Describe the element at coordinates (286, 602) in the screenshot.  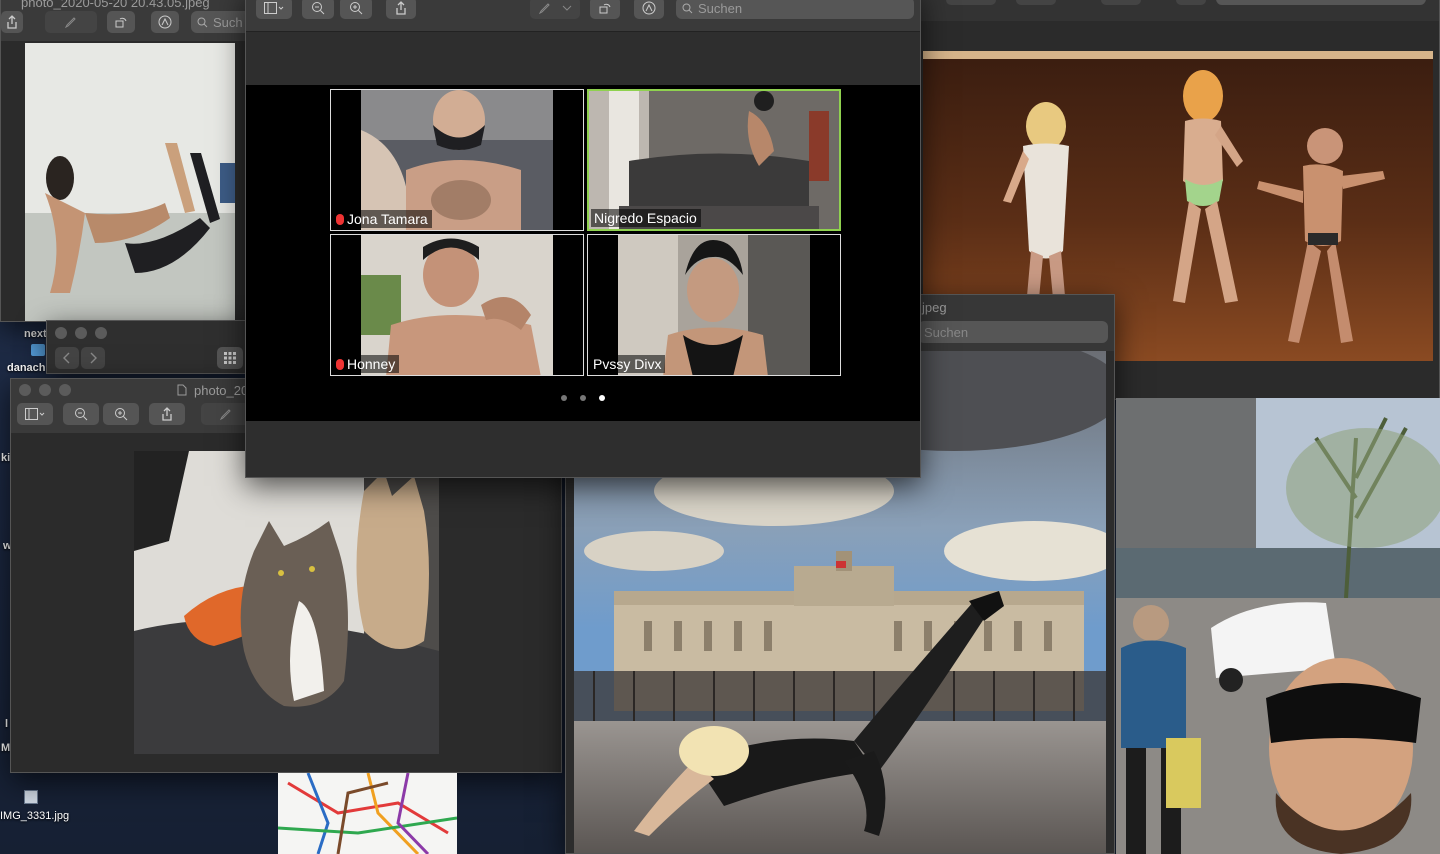
I see `photo-cats` at that location.